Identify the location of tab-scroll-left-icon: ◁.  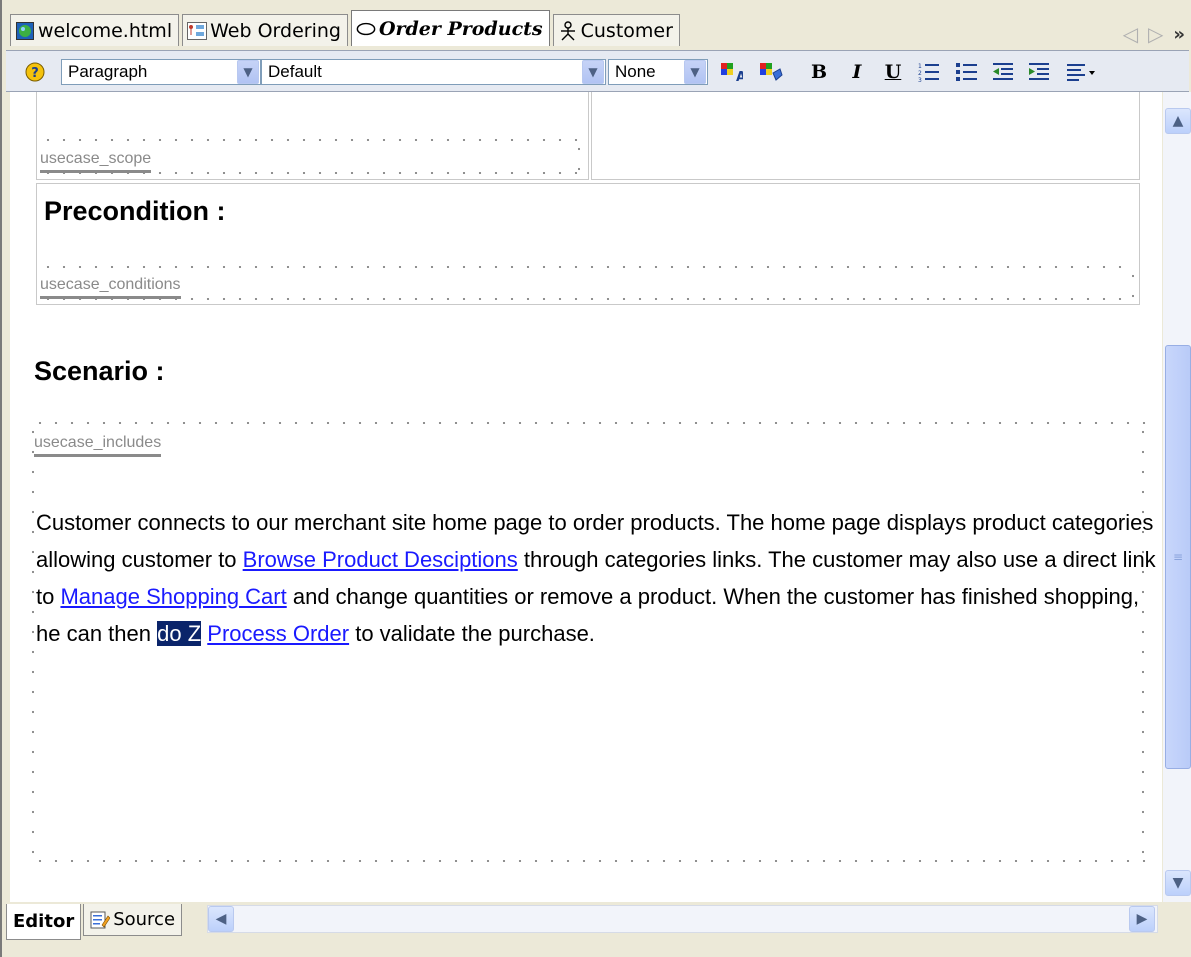
(1130, 34).